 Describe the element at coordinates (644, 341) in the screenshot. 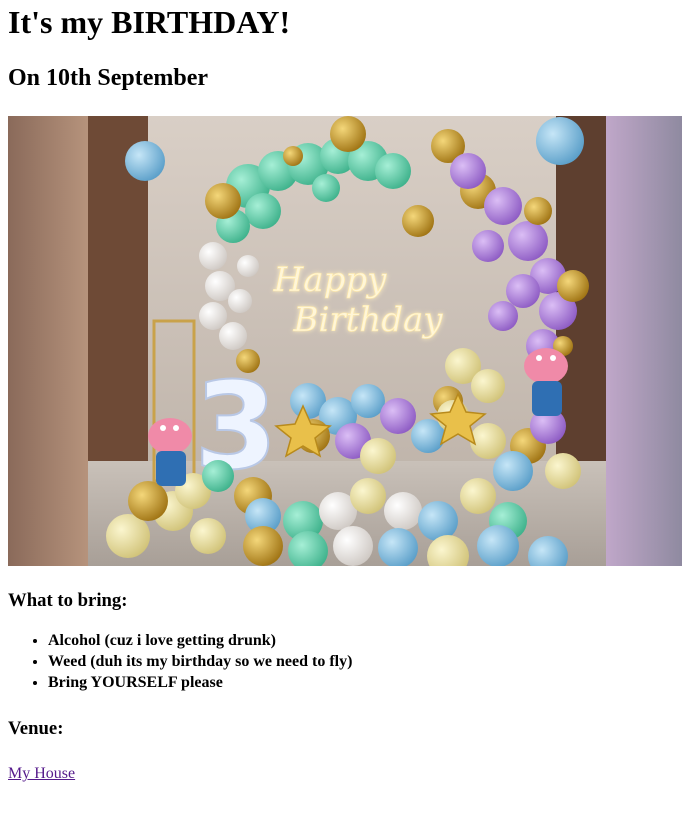

I see `right-blur-panel` at that location.